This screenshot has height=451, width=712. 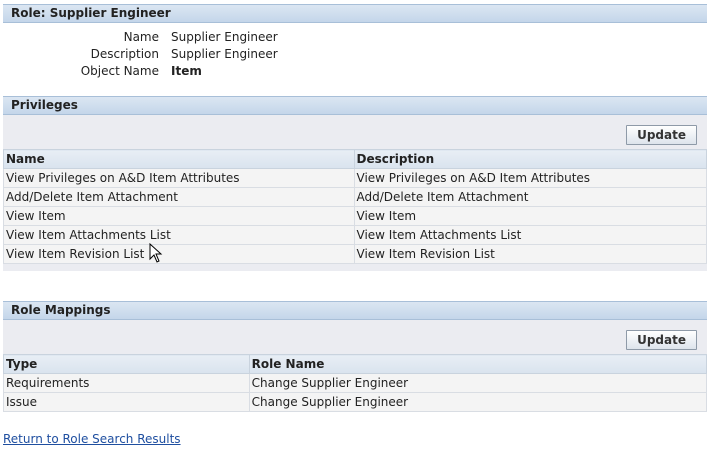 I want to click on privilege-name-cell: Add/Delete Item Attachment, so click(x=179, y=197).